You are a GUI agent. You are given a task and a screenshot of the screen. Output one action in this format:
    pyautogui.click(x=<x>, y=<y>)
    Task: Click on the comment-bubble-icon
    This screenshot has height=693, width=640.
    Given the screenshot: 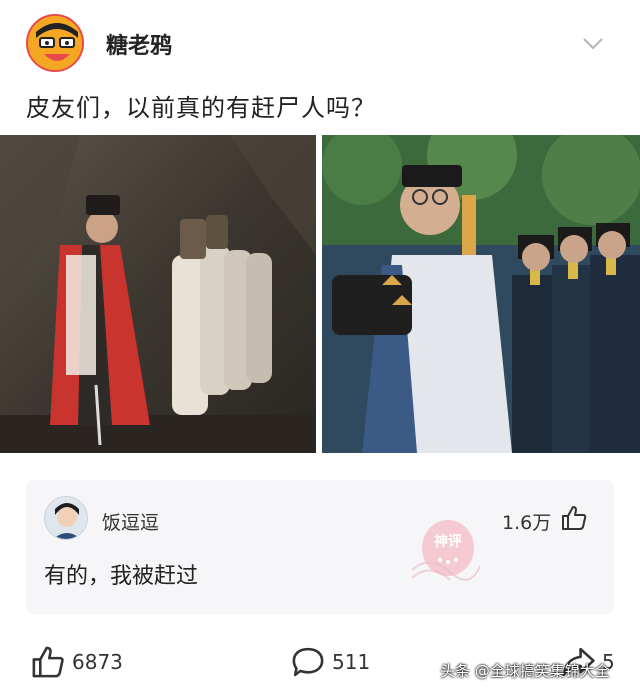 What is the action you would take?
    pyautogui.click(x=308, y=662)
    